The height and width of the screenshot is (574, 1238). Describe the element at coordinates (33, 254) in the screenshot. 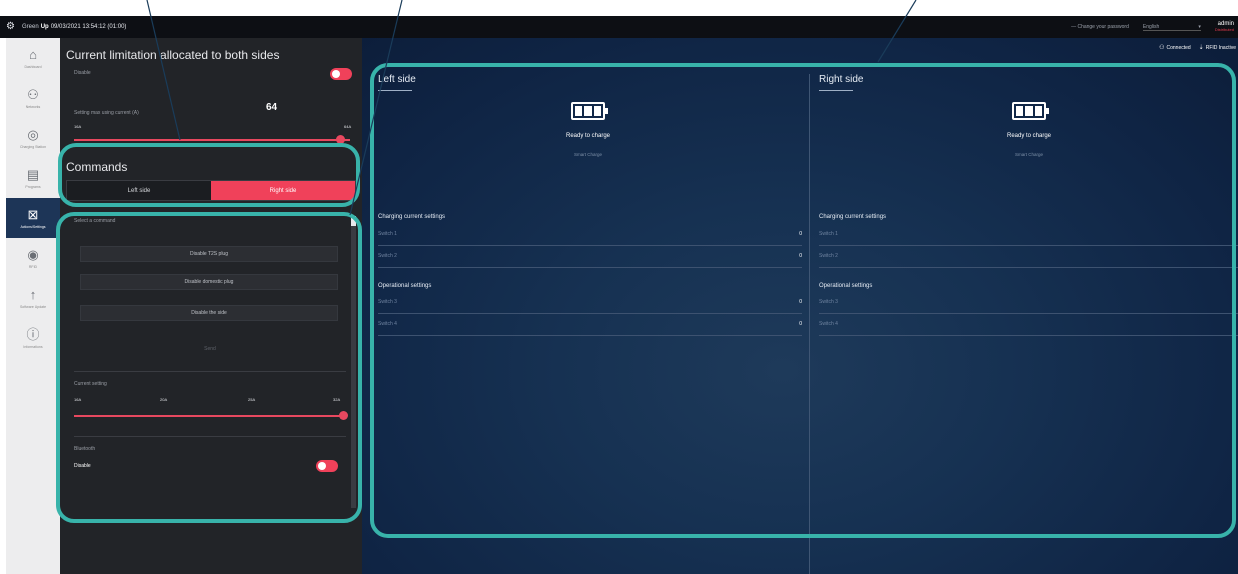

I see `rfid-icon: ◉` at that location.